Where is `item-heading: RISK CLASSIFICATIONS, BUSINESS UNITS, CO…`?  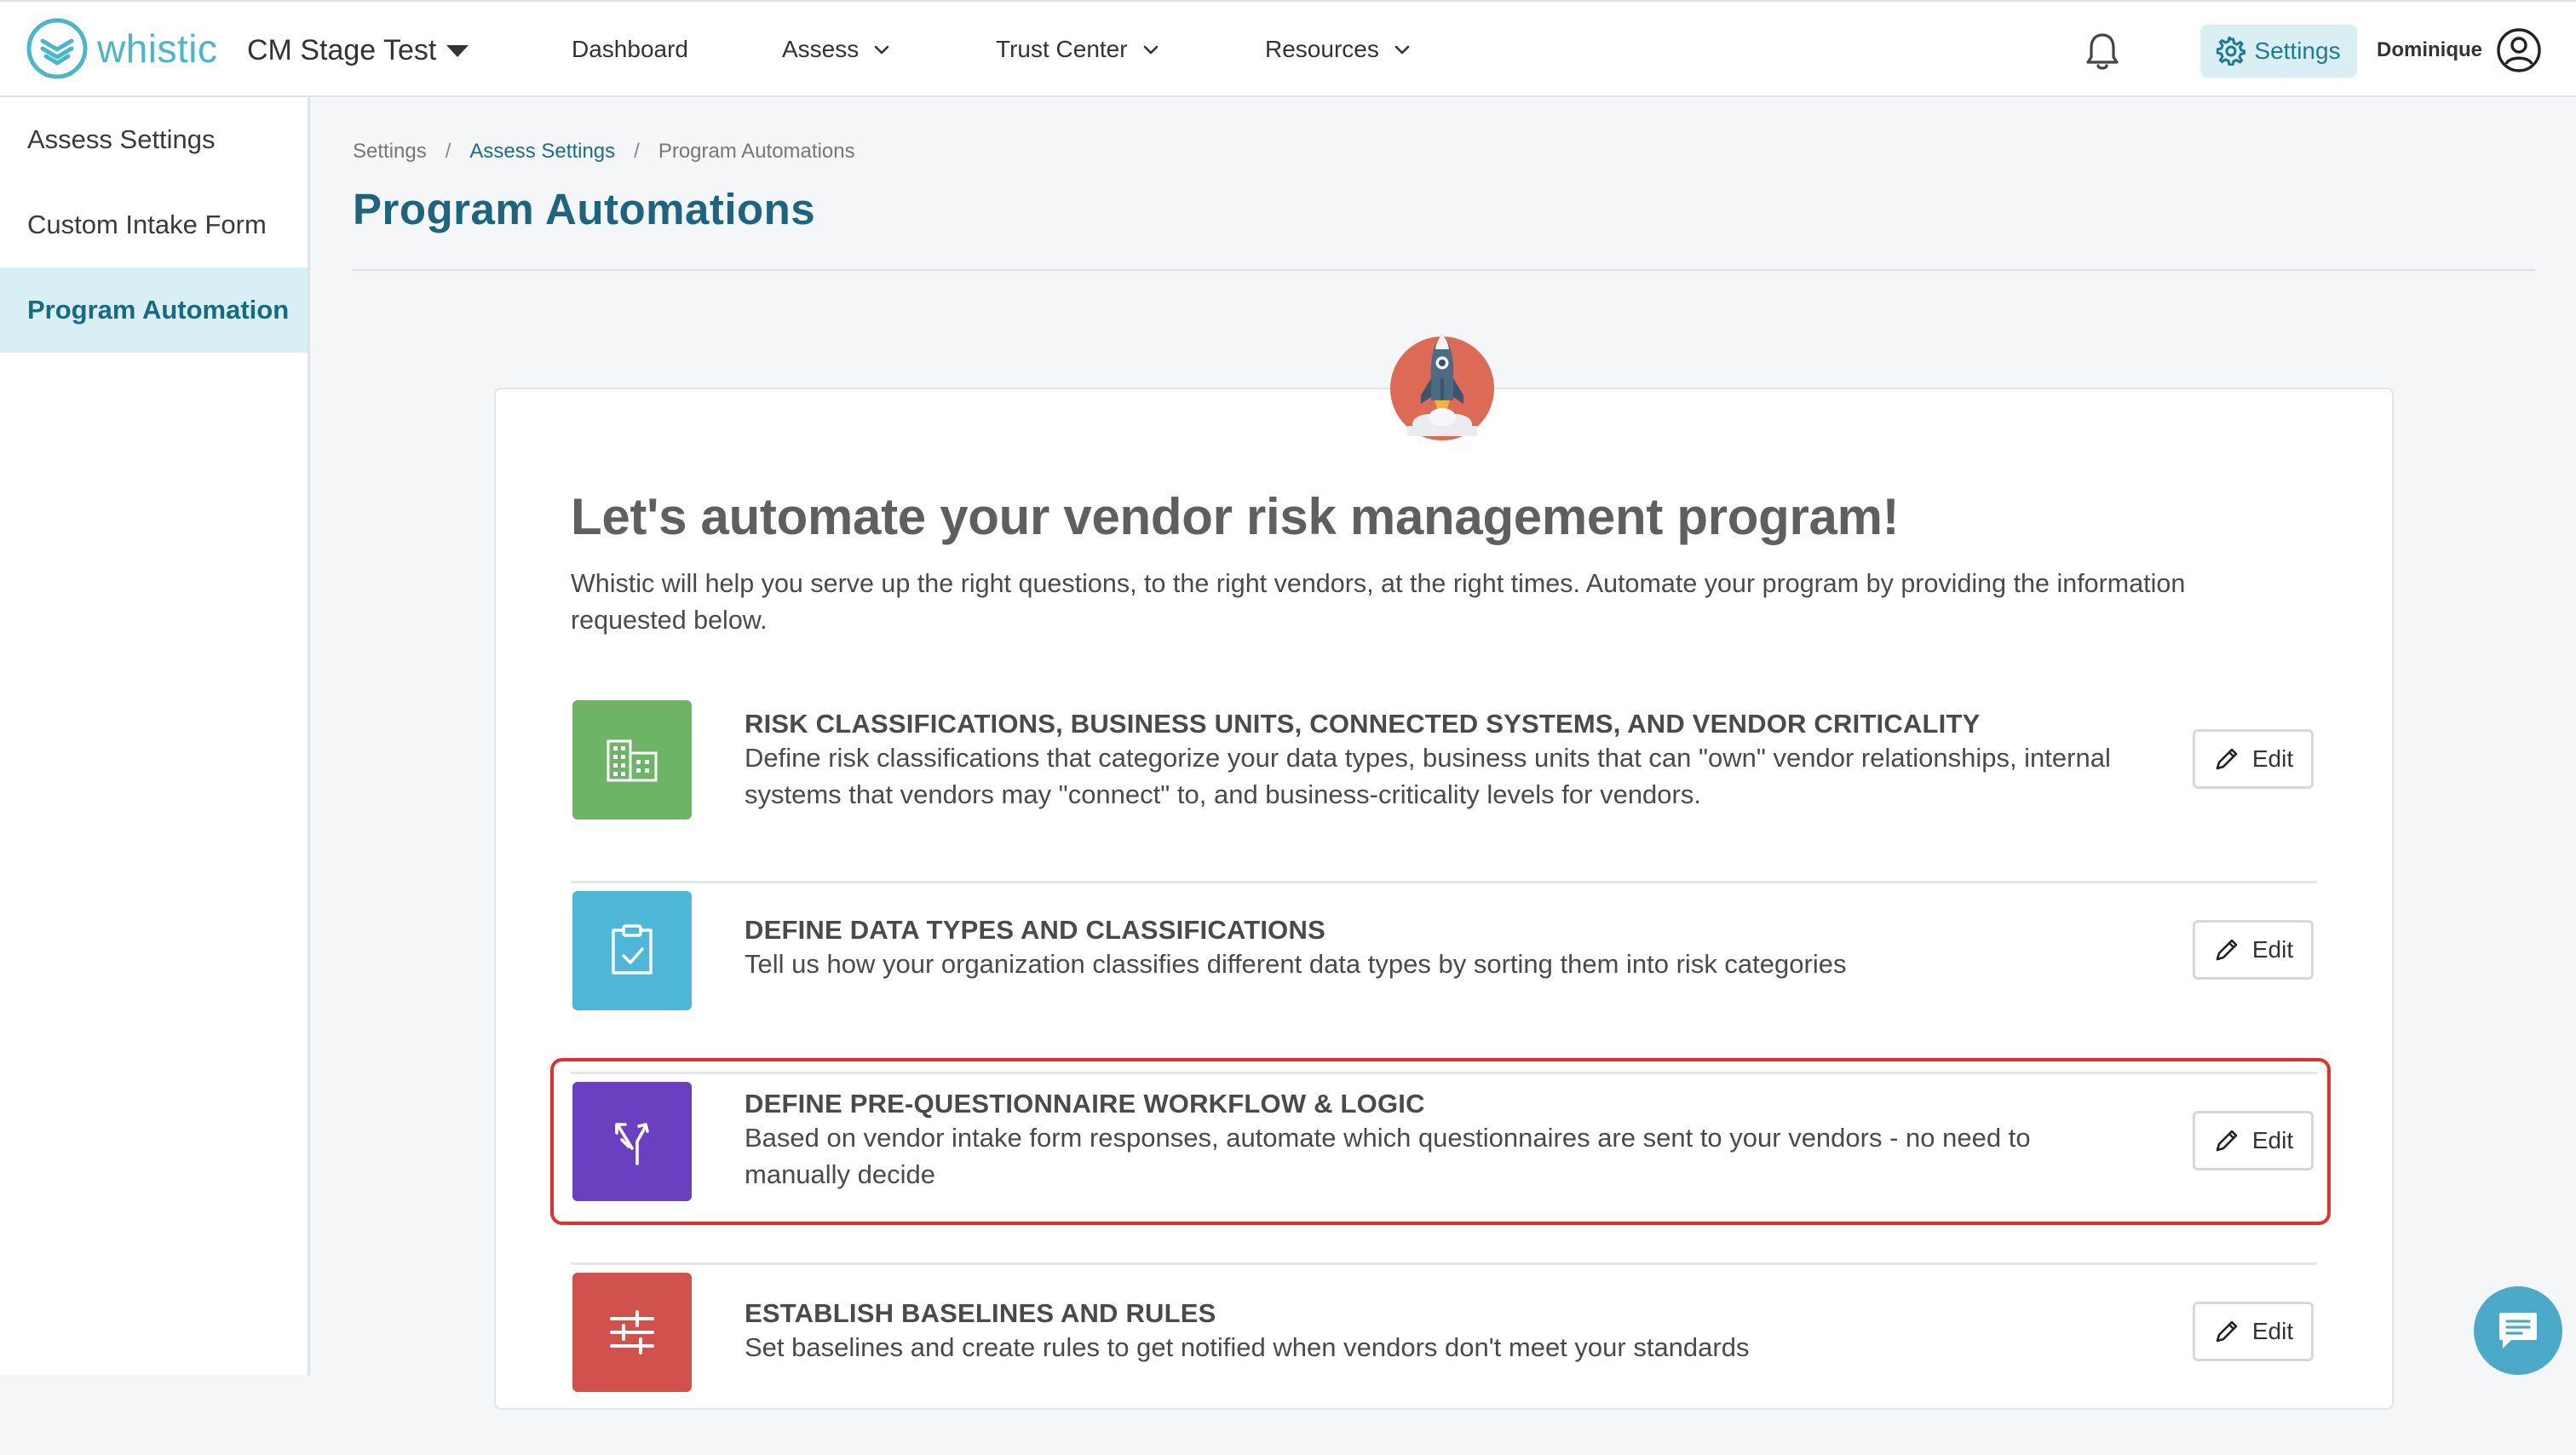
item-heading: RISK CLASSIFICATIONS, BUSINESS UNITS, CO… is located at coordinates (1363, 724).